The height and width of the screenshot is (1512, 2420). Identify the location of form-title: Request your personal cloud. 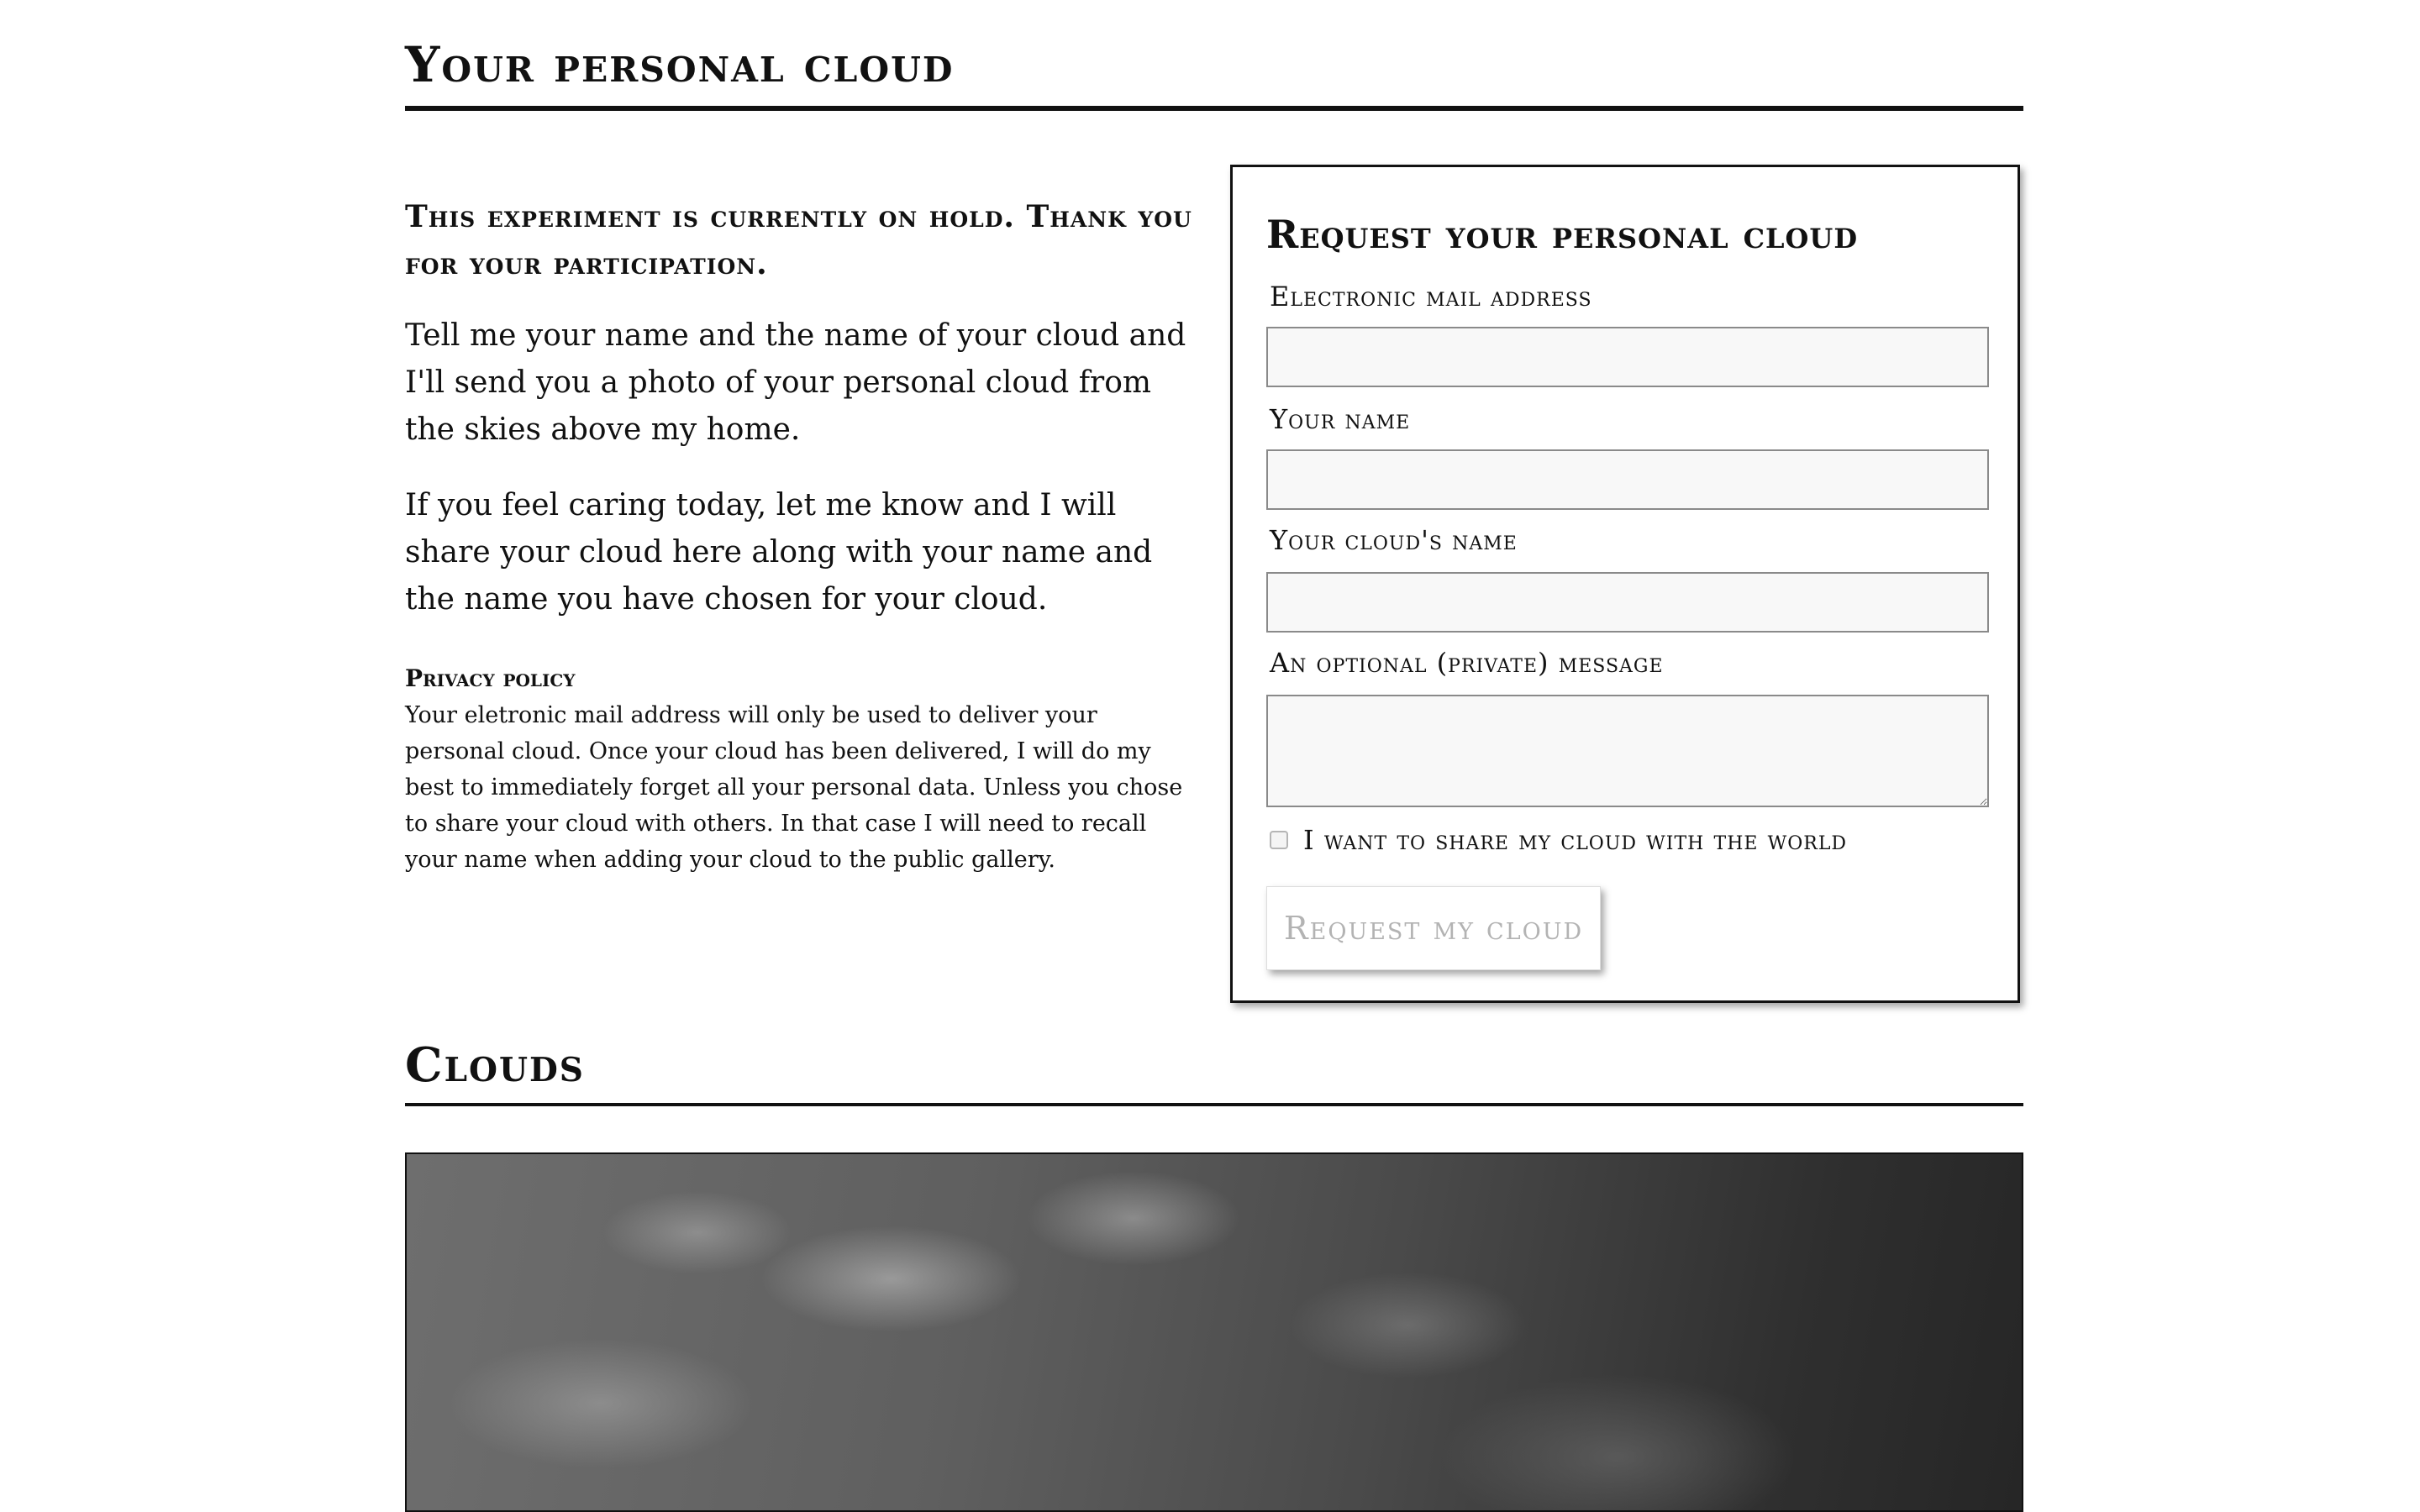
(1562, 234).